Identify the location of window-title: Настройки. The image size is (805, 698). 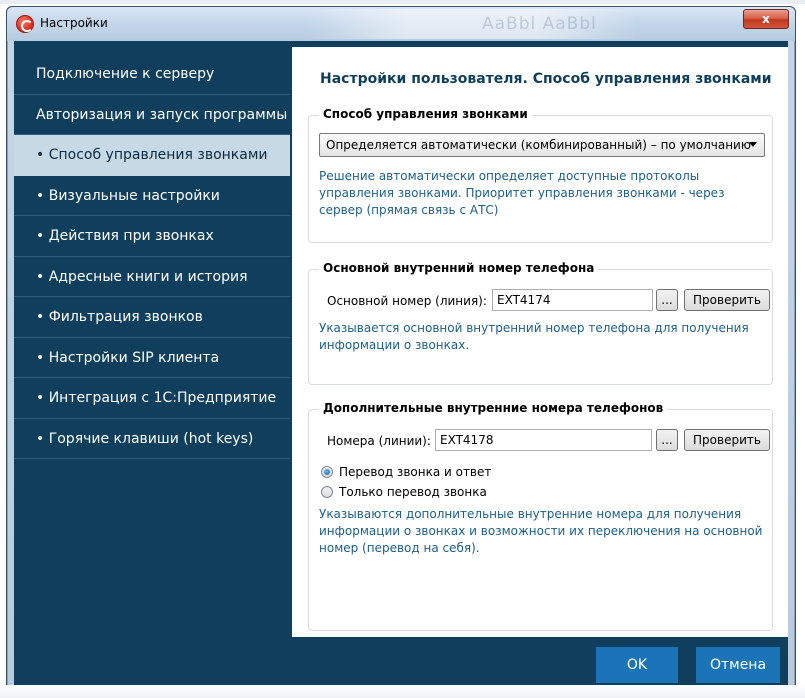
(74, 23).